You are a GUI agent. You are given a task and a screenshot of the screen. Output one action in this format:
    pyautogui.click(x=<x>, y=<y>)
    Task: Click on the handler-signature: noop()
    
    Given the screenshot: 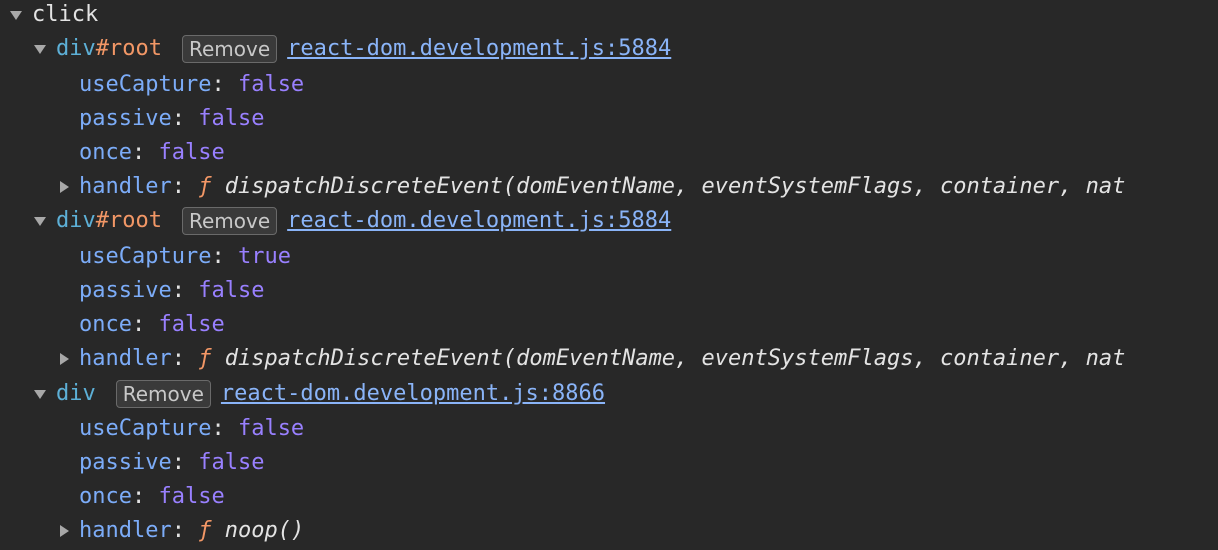 What is the action you would take?
    pyautogui.click(x=264, y=530)
    